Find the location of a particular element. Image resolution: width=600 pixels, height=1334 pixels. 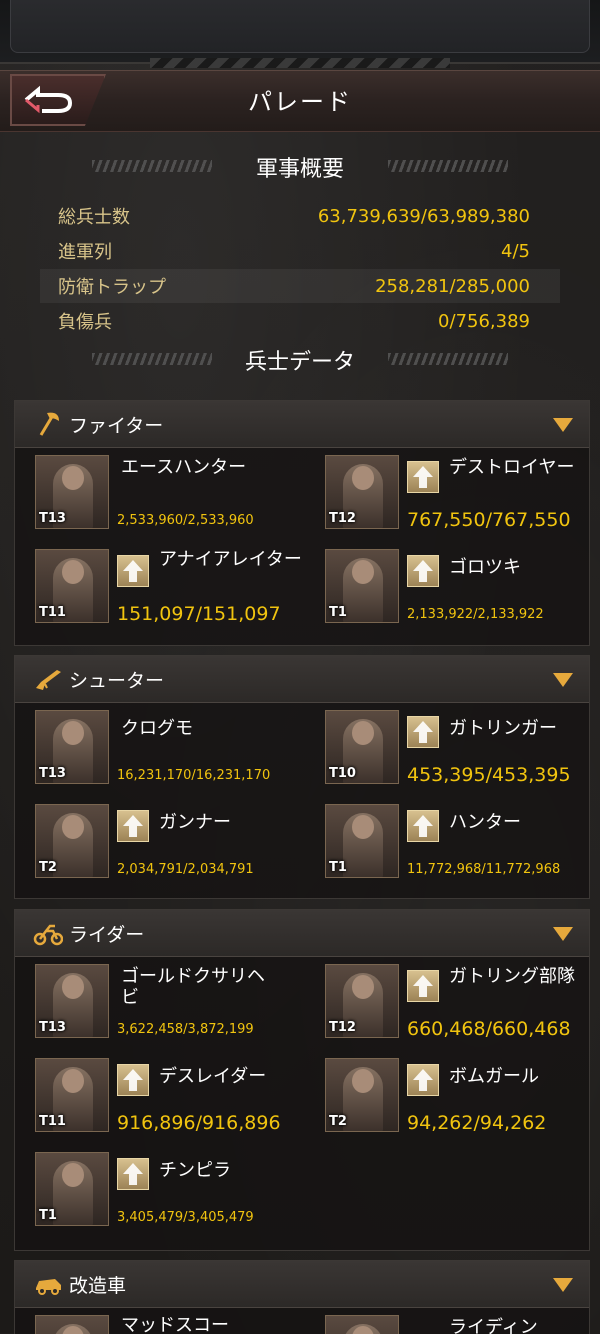

unit-count: 151,097/151,097 is located at coordinates (199, 614).